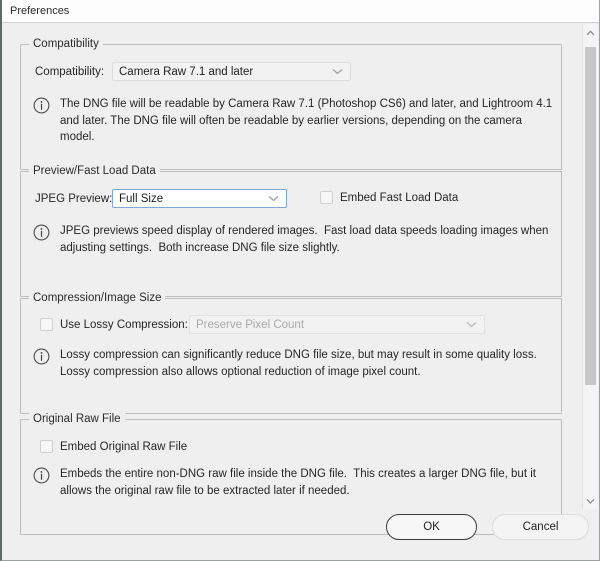  Describe the element at coordinates (186, 71) in the screenshot. I see `compatibility-dropdown-value: Camera Raw 7.1 and later` at that location.